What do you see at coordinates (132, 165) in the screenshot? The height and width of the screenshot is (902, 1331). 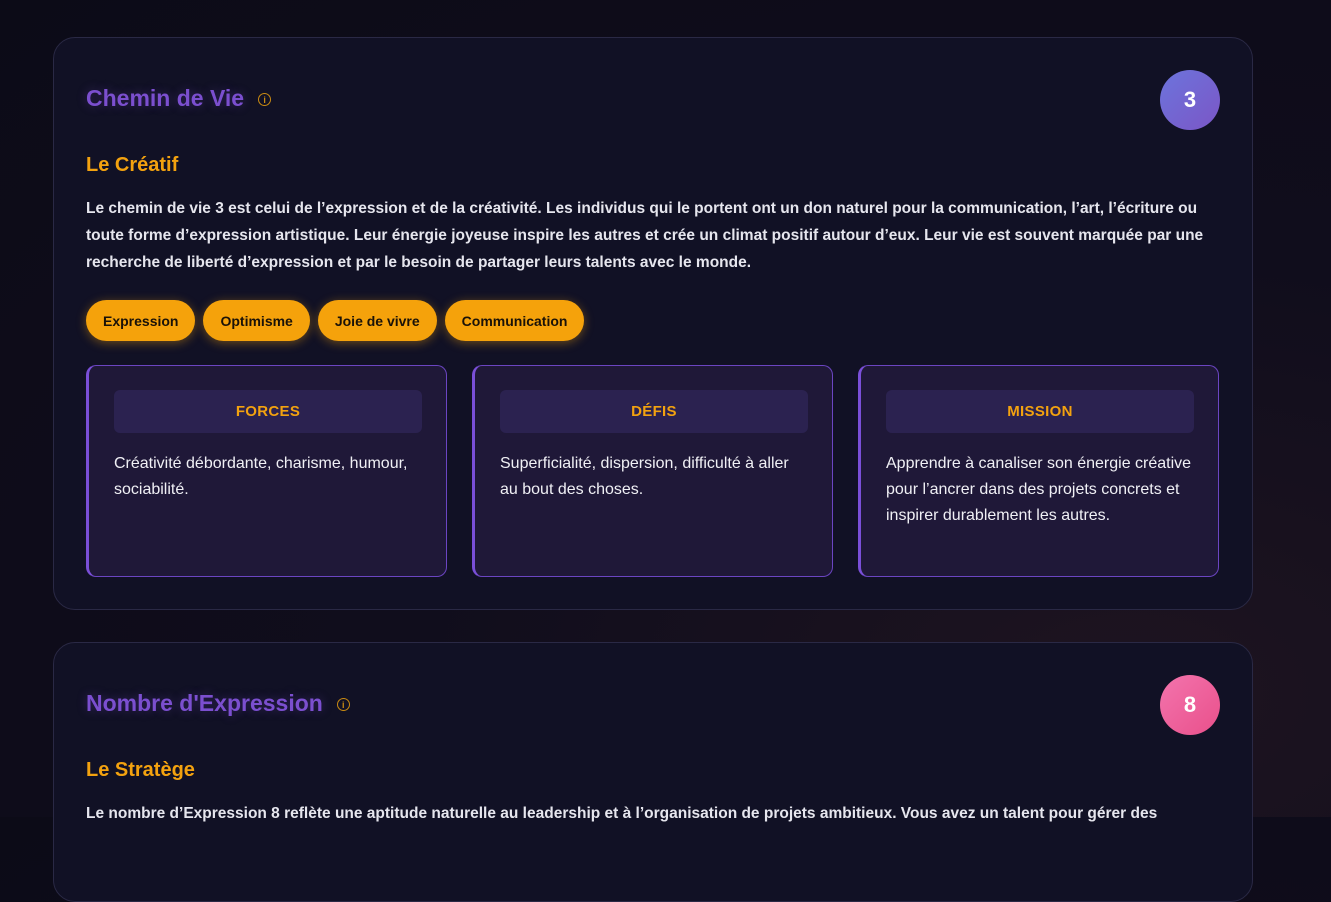 I see `life-path-subtitle: Le Créatif` at bounding box center [132, 165].